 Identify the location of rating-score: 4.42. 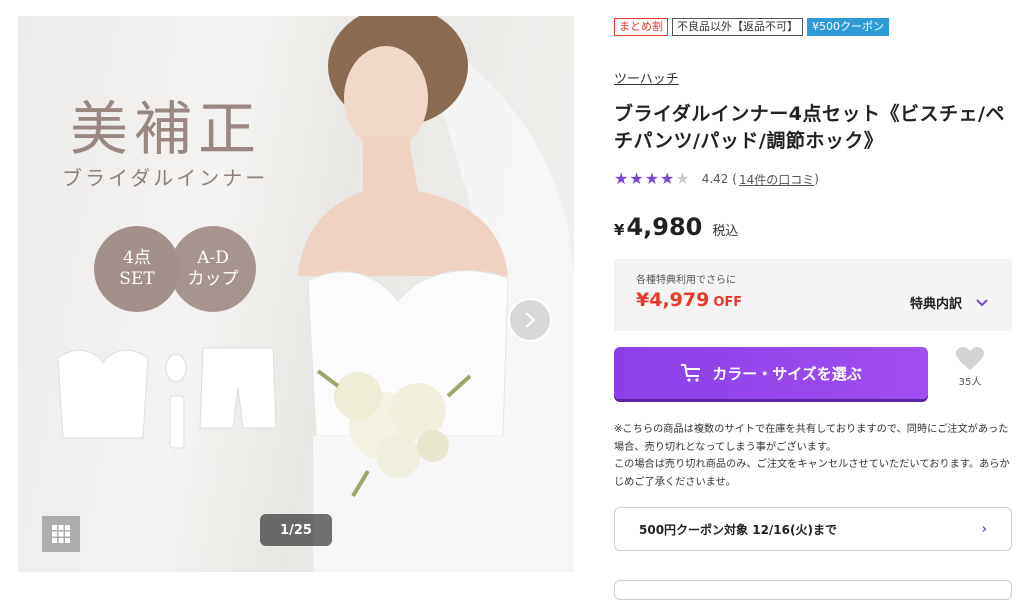
(715, 179).